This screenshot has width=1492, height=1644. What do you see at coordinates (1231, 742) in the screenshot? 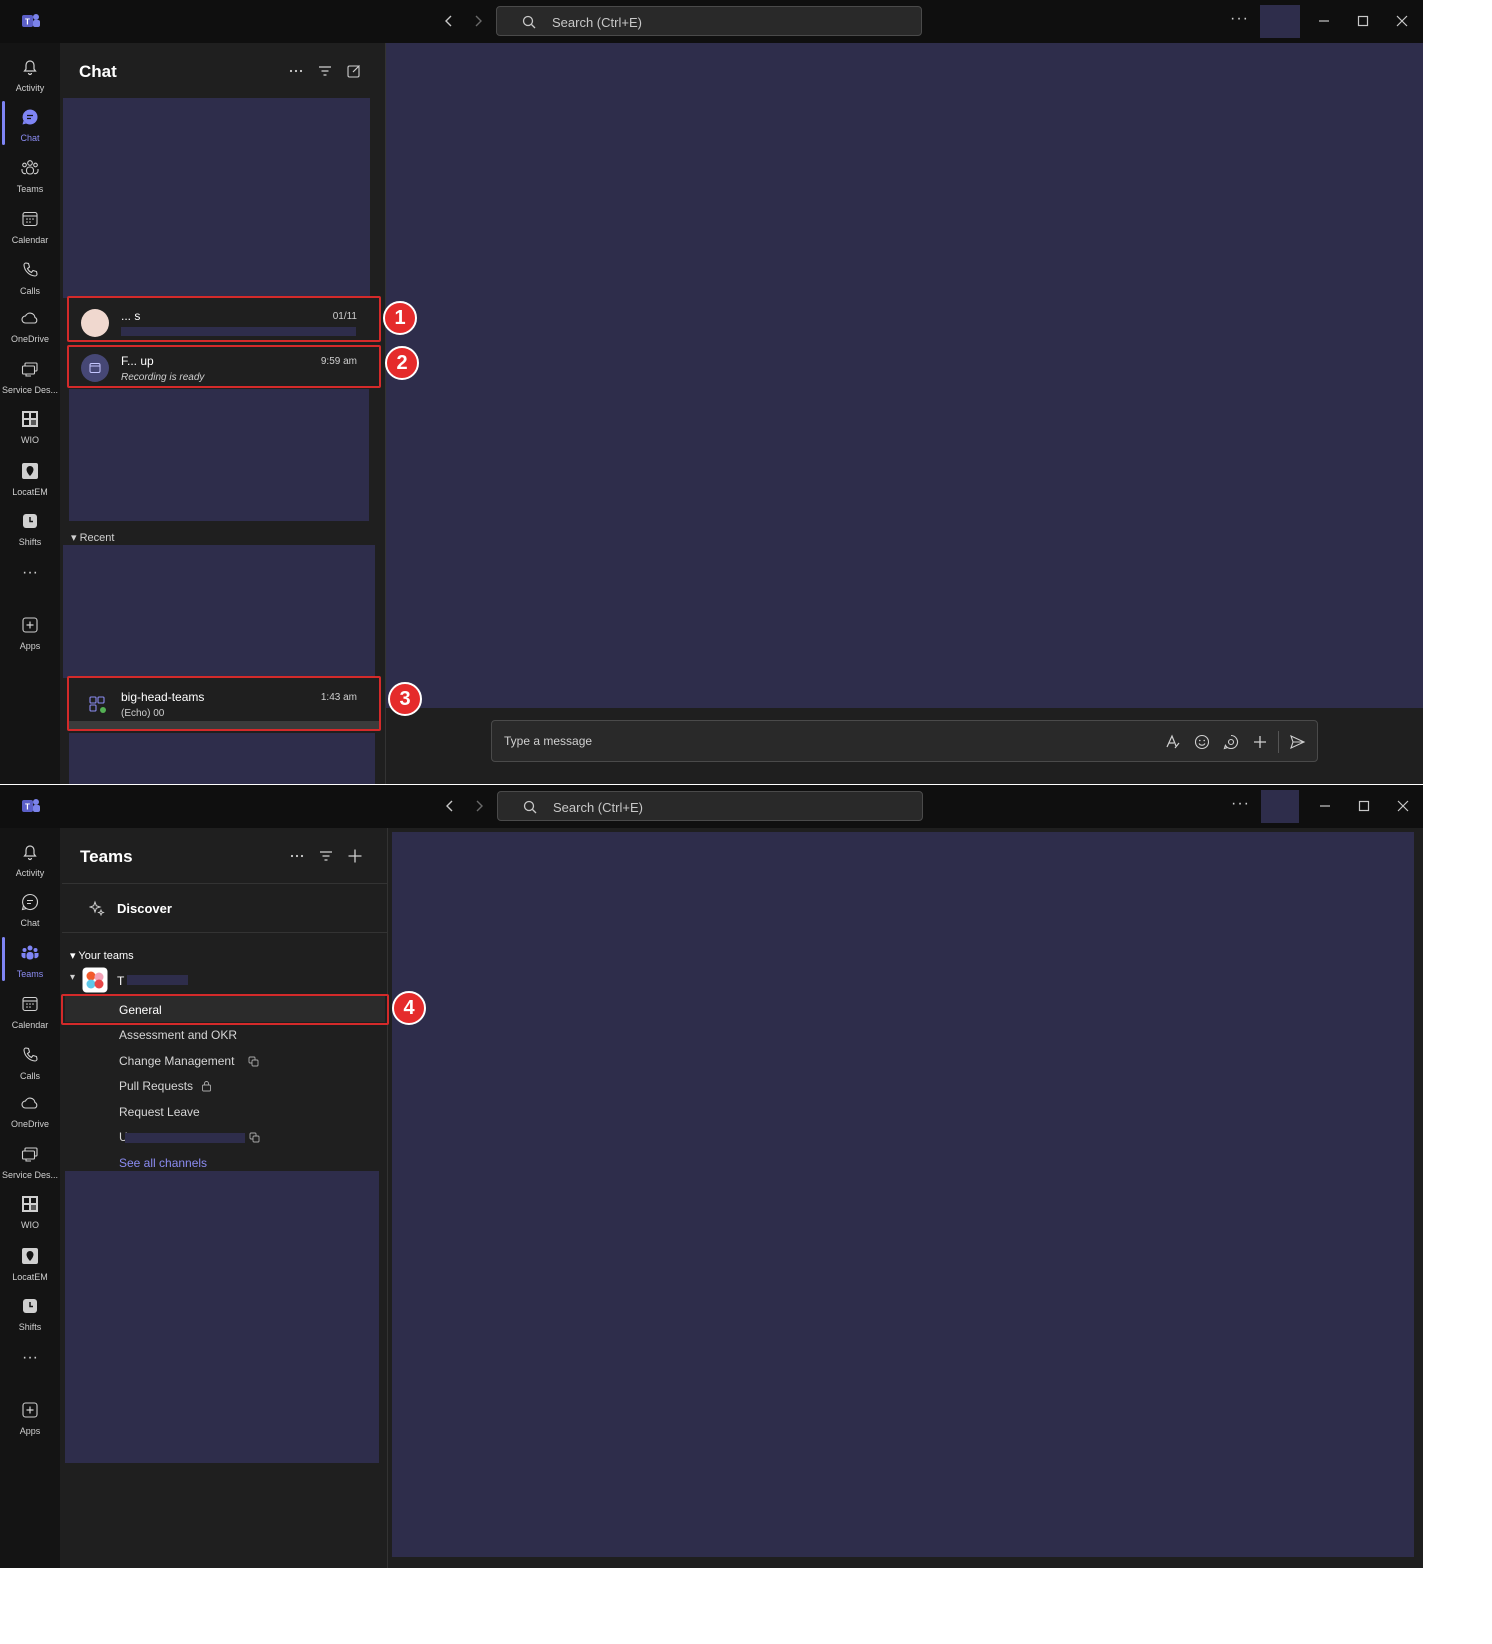
I see `loop-icon` at bounding box center [1231, 742].